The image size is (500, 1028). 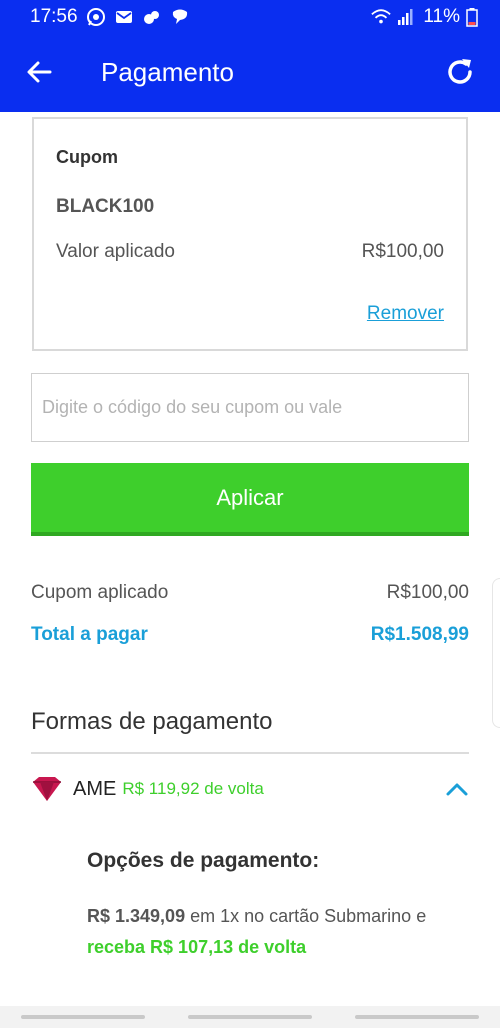 What do you see at coordinates (250, 499) in the screenshot?
I see `apply-coupon-button: Aplicar` at bounding box center [250, 499].